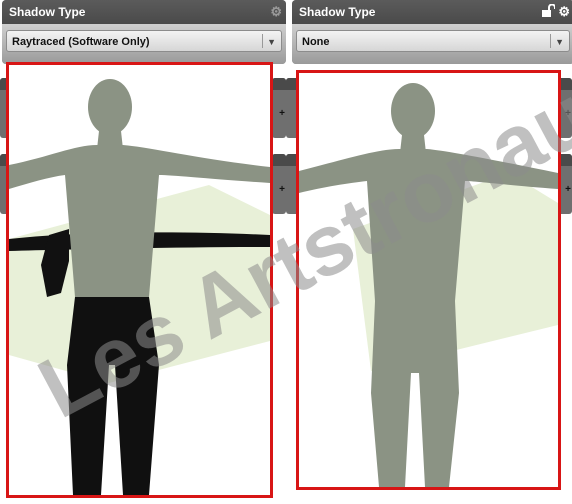  I want to click on lock-icon, so click(548, 11).